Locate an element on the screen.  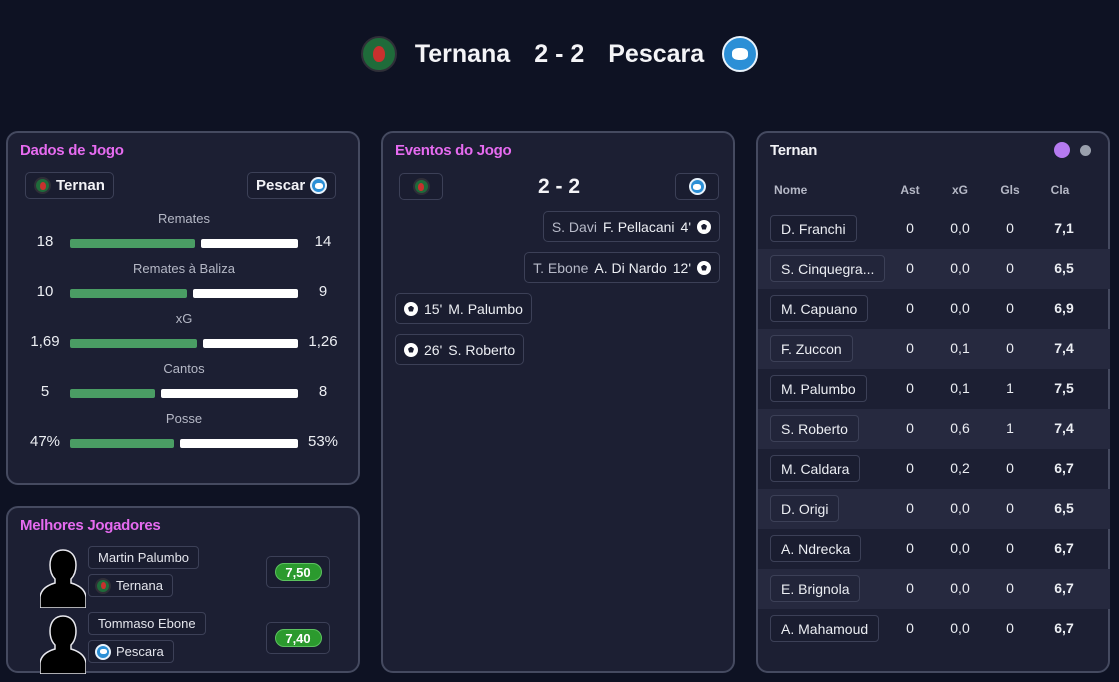
stat-away-value: 1,26 is located at coordinates (323, 341).